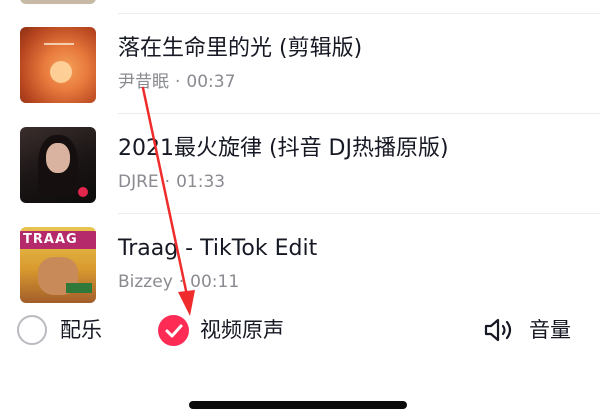 The width and height of the screenshot is (600, 420). What do you see at coordinates (211, 82) in the screenshot?
I see `song-duration: 00:37` at bounding box center [211, 82].